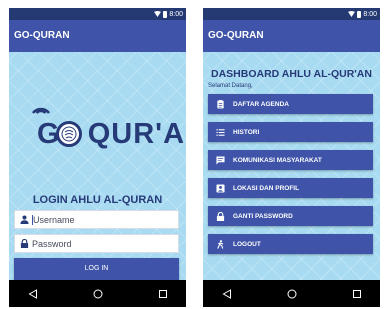 This screenshot has width=387, height=309. What do you see at coordinates (41, 110) in the screenshot?
I see `signal-waves-icon` at bounding box center [41, 110].